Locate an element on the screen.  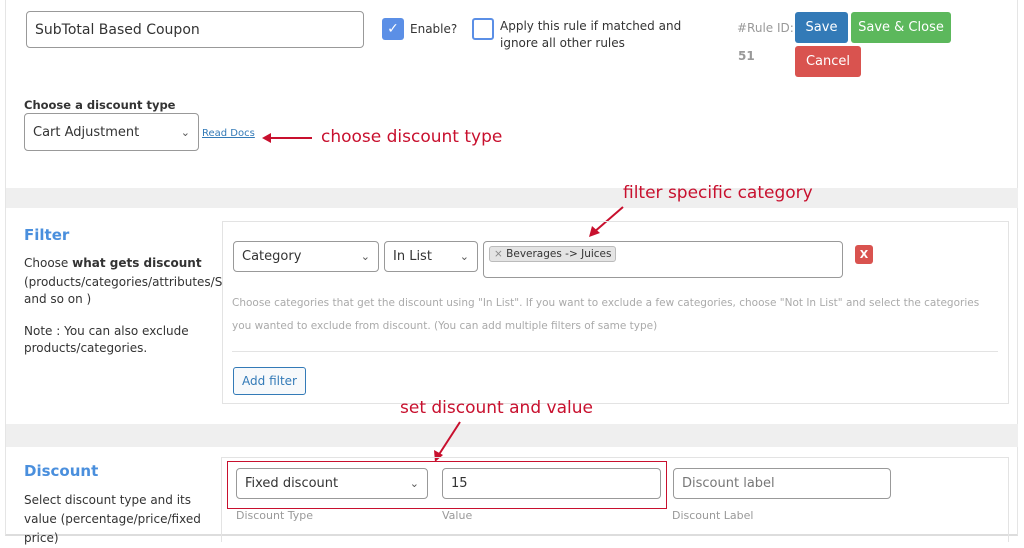
discount-type-select: Cart Adjustment ⌄ is located at coordinates (111, 132).